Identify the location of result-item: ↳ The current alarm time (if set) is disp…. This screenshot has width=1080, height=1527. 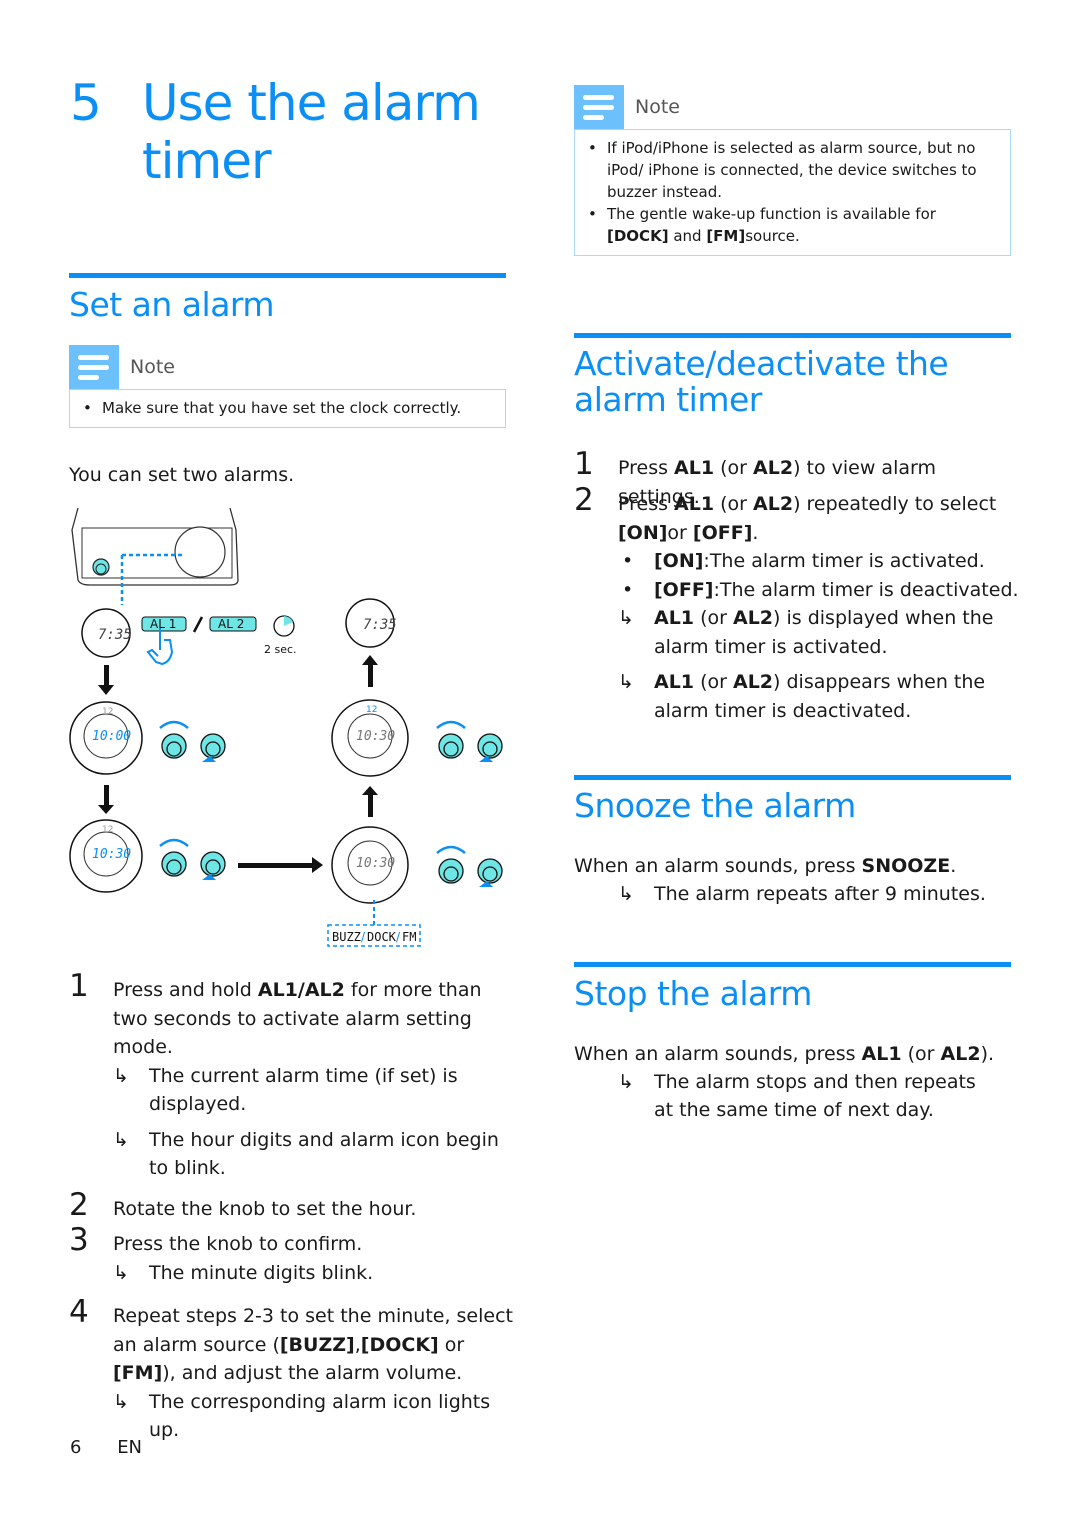
(285, 1090).